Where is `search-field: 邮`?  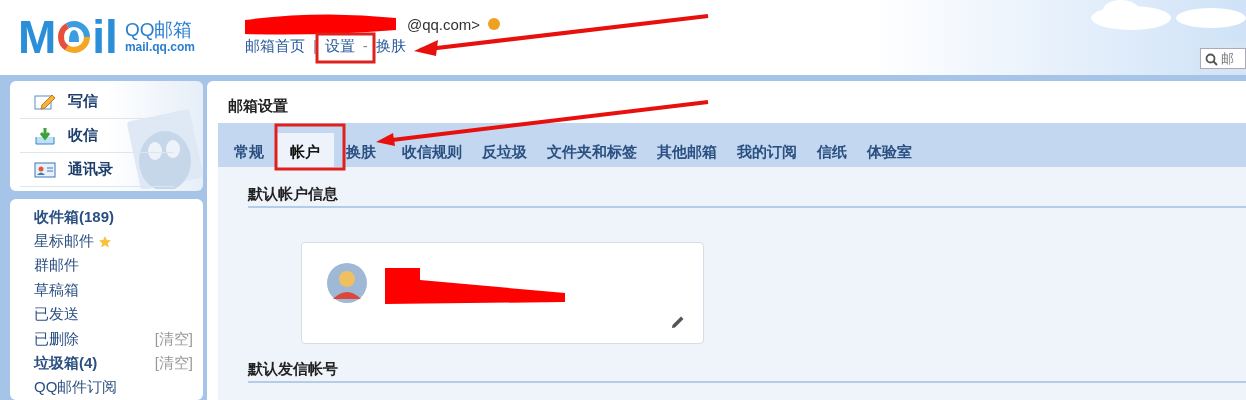
search-field: 邮 is located at coordinates (1223, 58).